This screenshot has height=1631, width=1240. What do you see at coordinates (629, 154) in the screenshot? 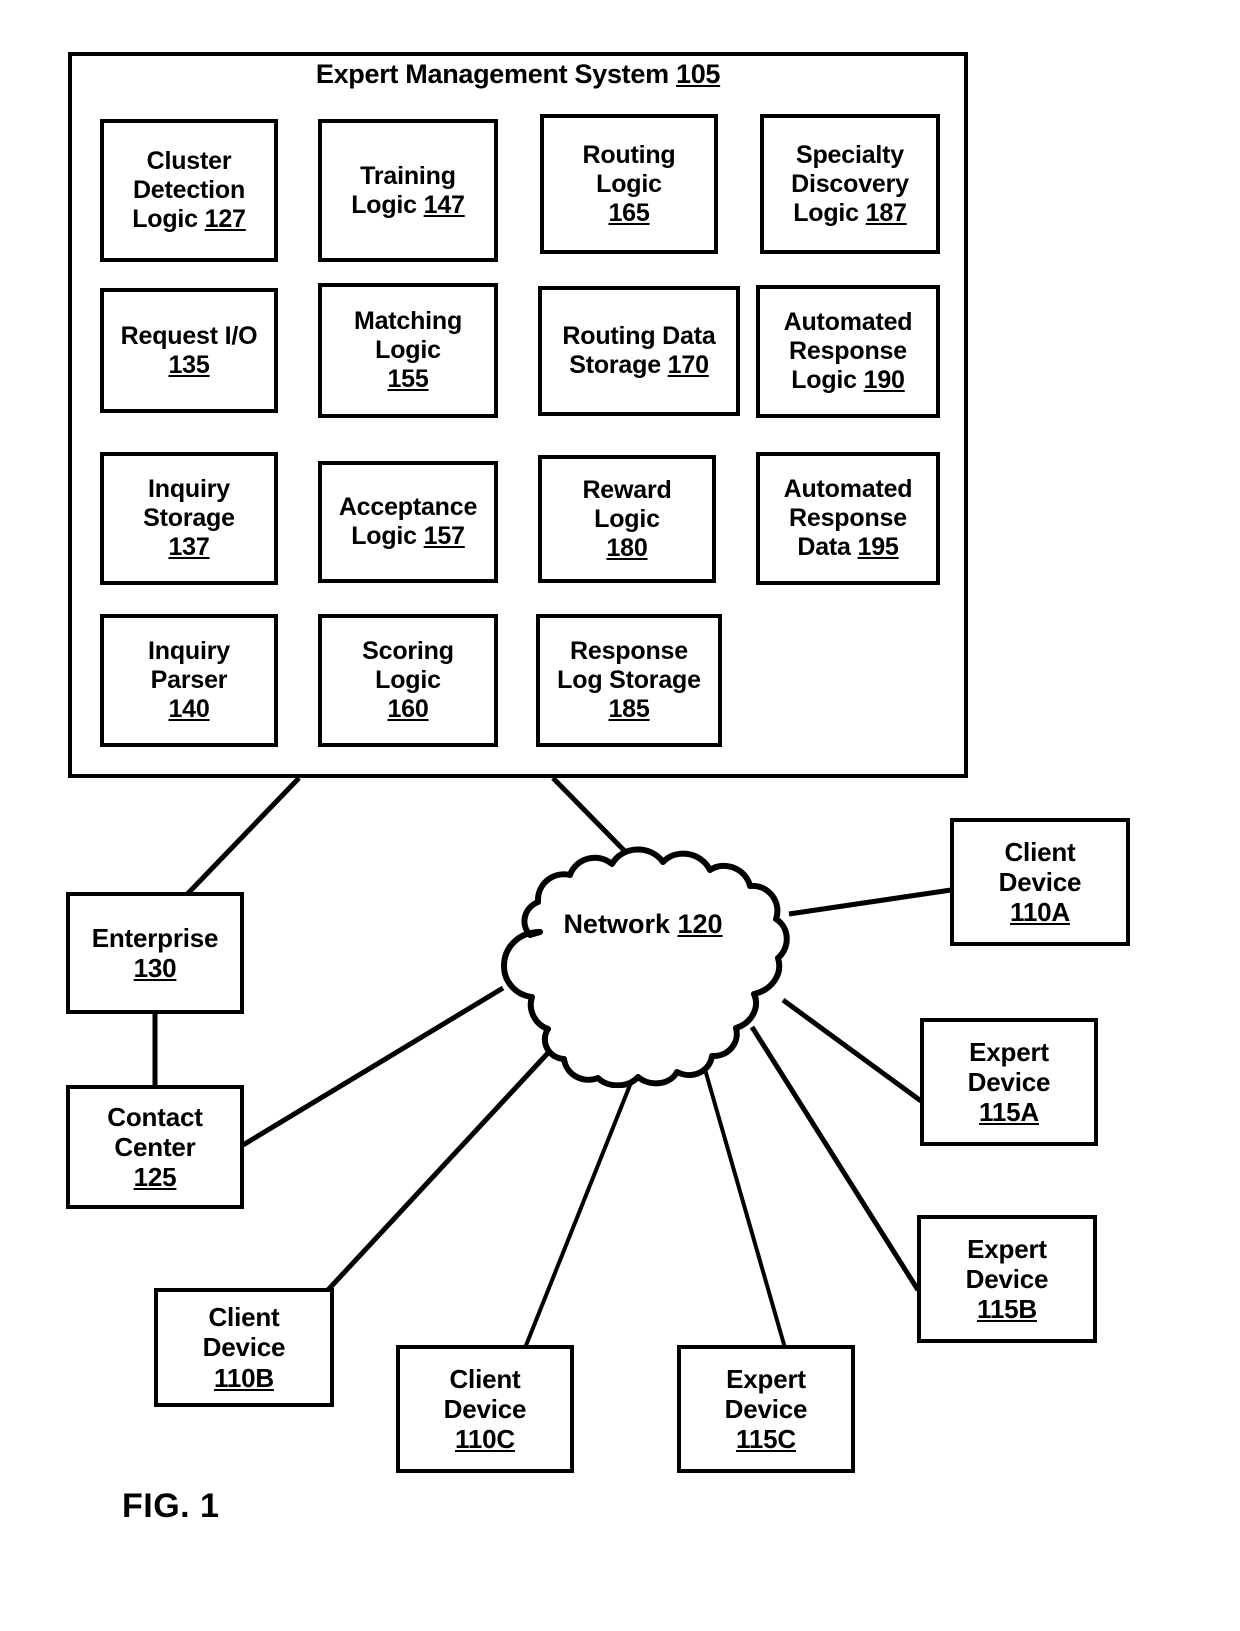
I see `module-line-1: Routing` at bounding box center [629, 154].